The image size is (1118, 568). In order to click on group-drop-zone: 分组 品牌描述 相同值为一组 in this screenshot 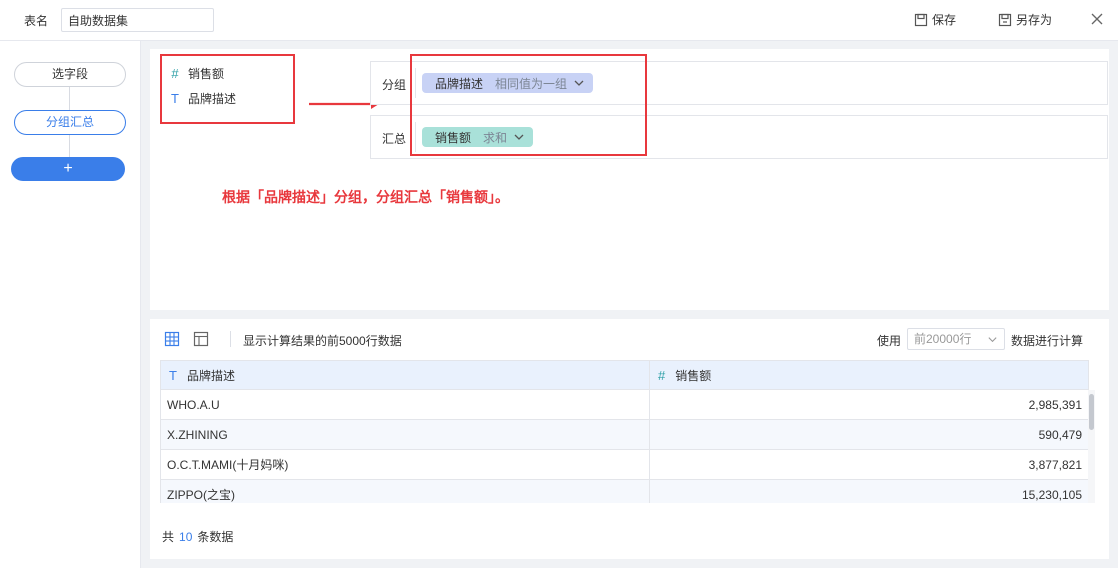, I will do `click(739, 83)`.